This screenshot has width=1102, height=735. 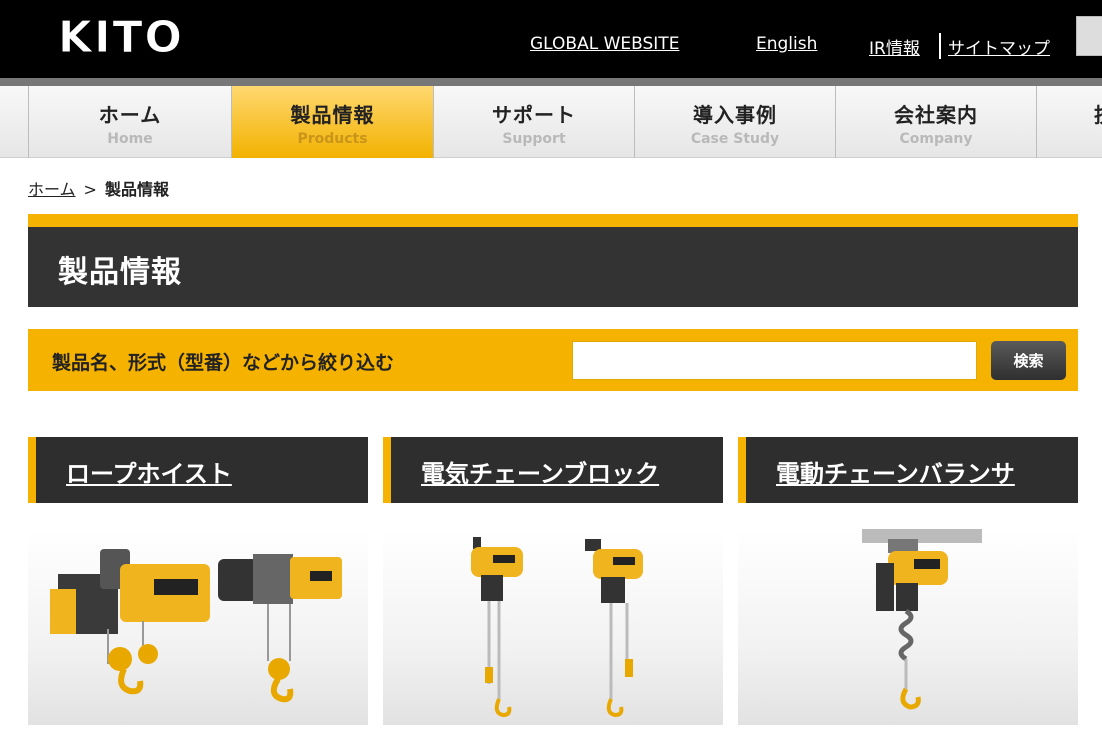 I want to click on chain-balancer-image, so click(x=908, y=627).